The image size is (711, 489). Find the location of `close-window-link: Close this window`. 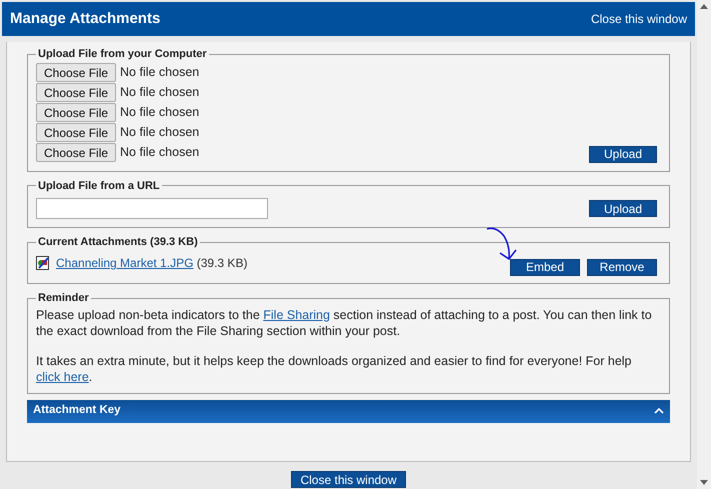

close-window-link: Close this window is located at coordinates (638, 19).